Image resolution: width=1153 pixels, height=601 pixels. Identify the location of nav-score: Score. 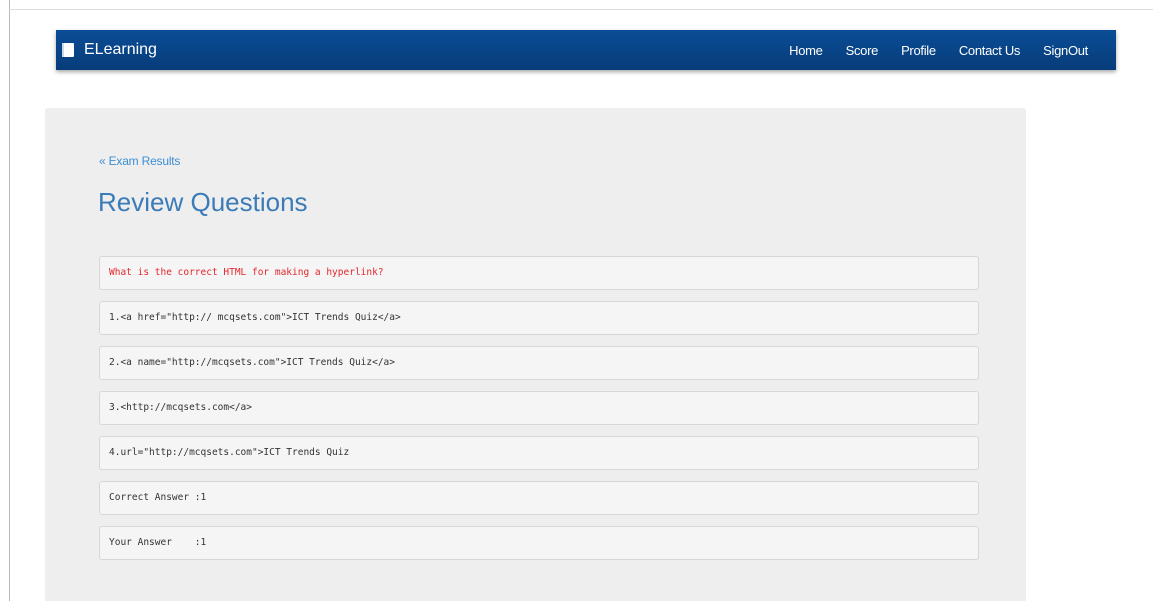
(862, 50).